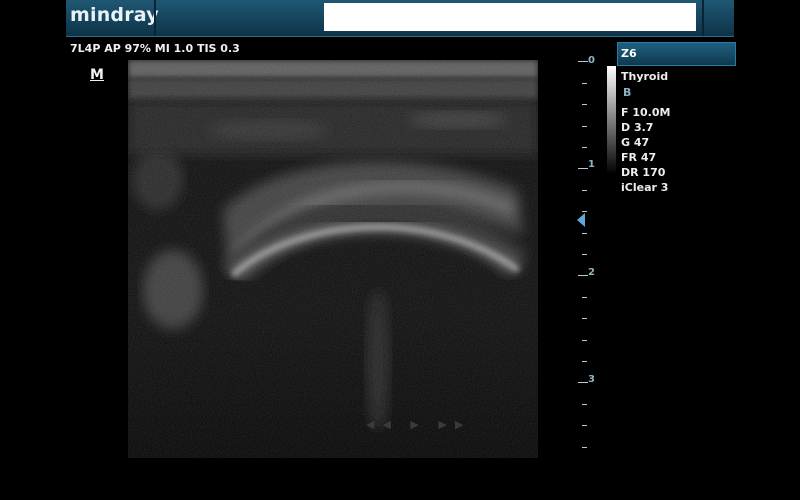 The image size is (800, 500). What do you see at coordinates (637, 127) in the screenshot?
I see `depth-value: D 3.7` at bounding box center [637, 127].